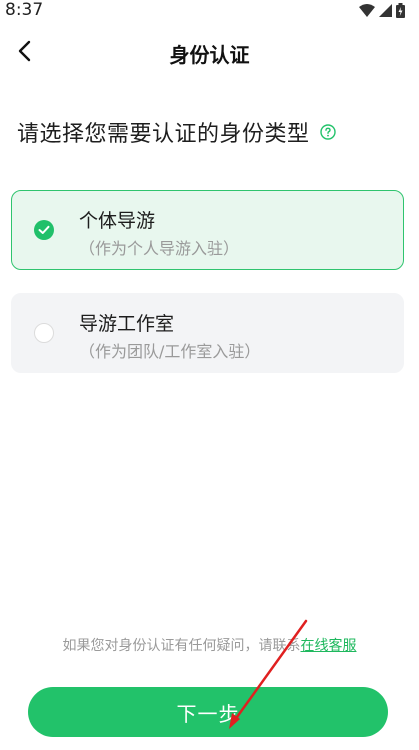 The height and width of the screenshot is (750, 419). What do you see at coordinates (207, 230) in the screenshot?
I see `option-individual-guide: 个体导游 （作为个人导游入驻）` at bounding box center [207, 230].